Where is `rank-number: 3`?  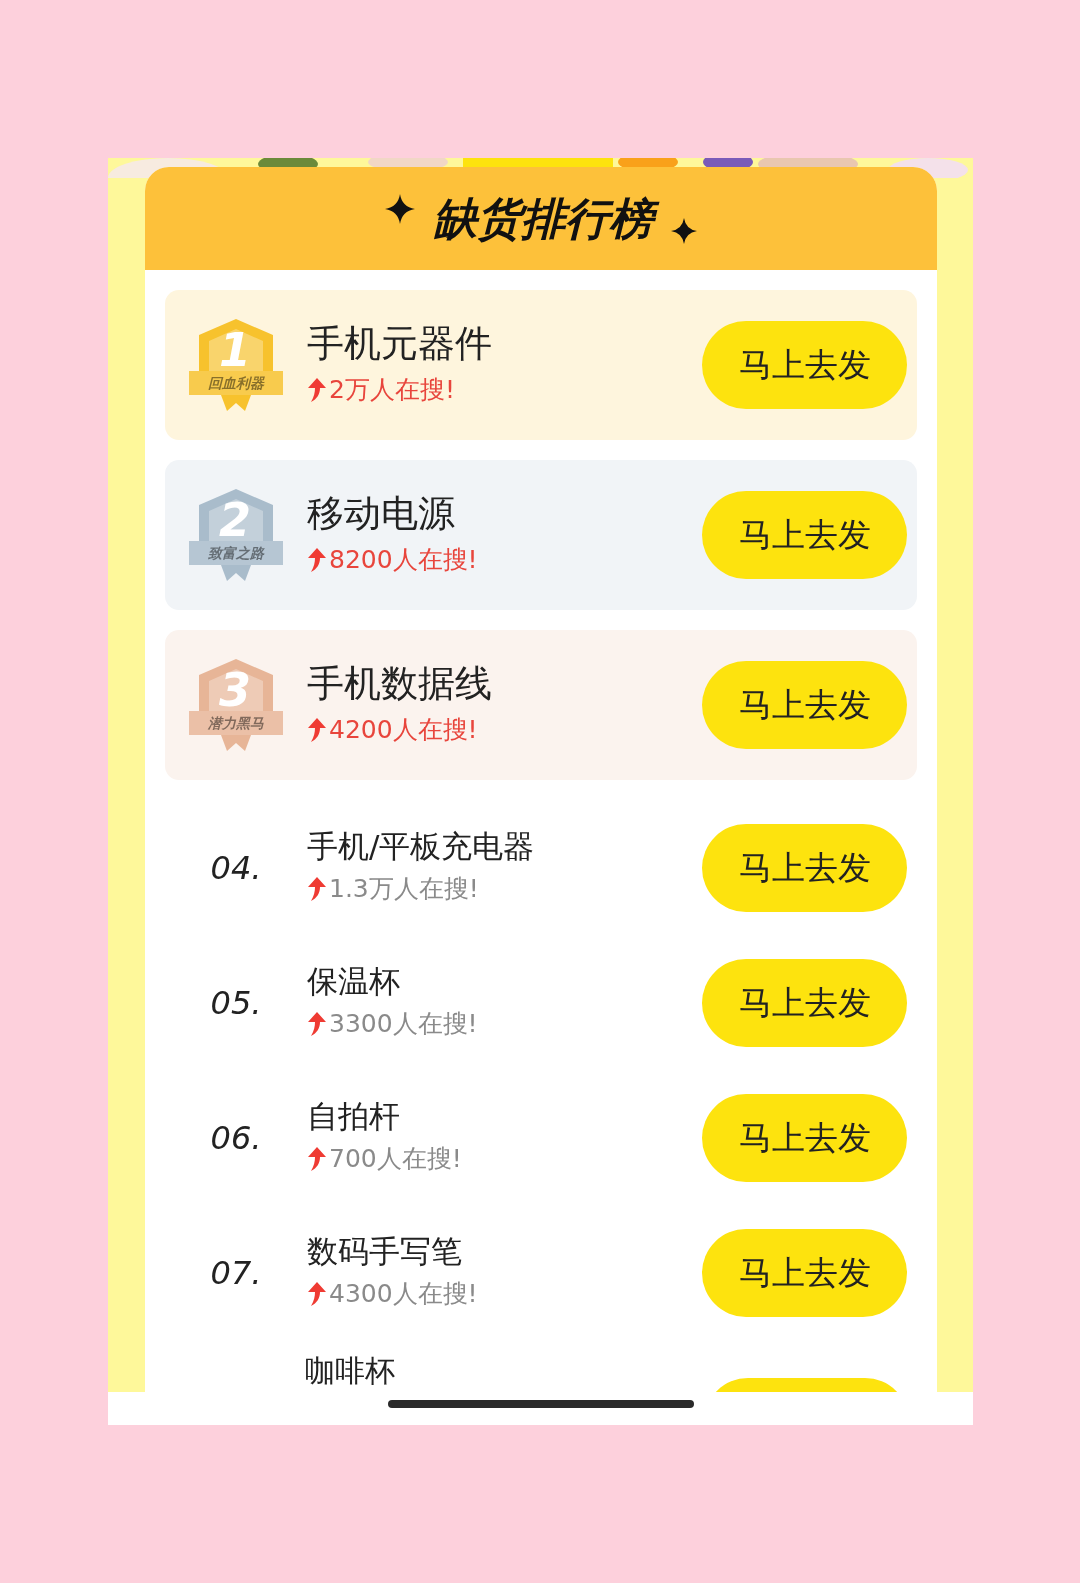 rank-number: 3 is located at coordinates (235, 690).